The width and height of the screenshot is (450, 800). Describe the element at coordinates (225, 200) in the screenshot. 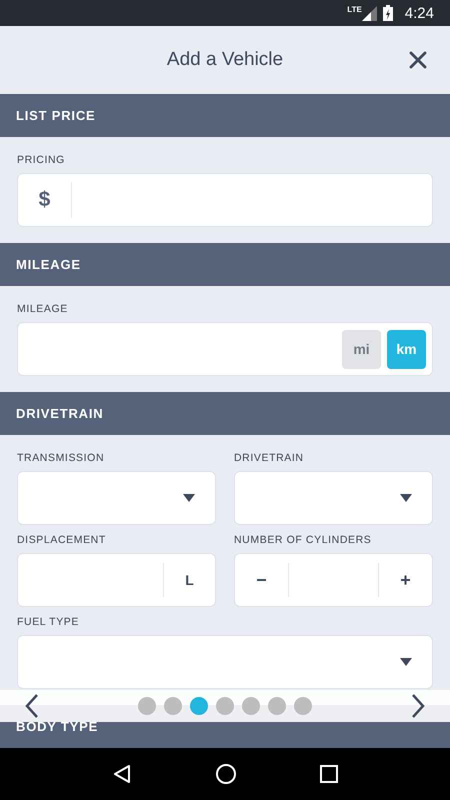

I see `price-field: $` at that location.